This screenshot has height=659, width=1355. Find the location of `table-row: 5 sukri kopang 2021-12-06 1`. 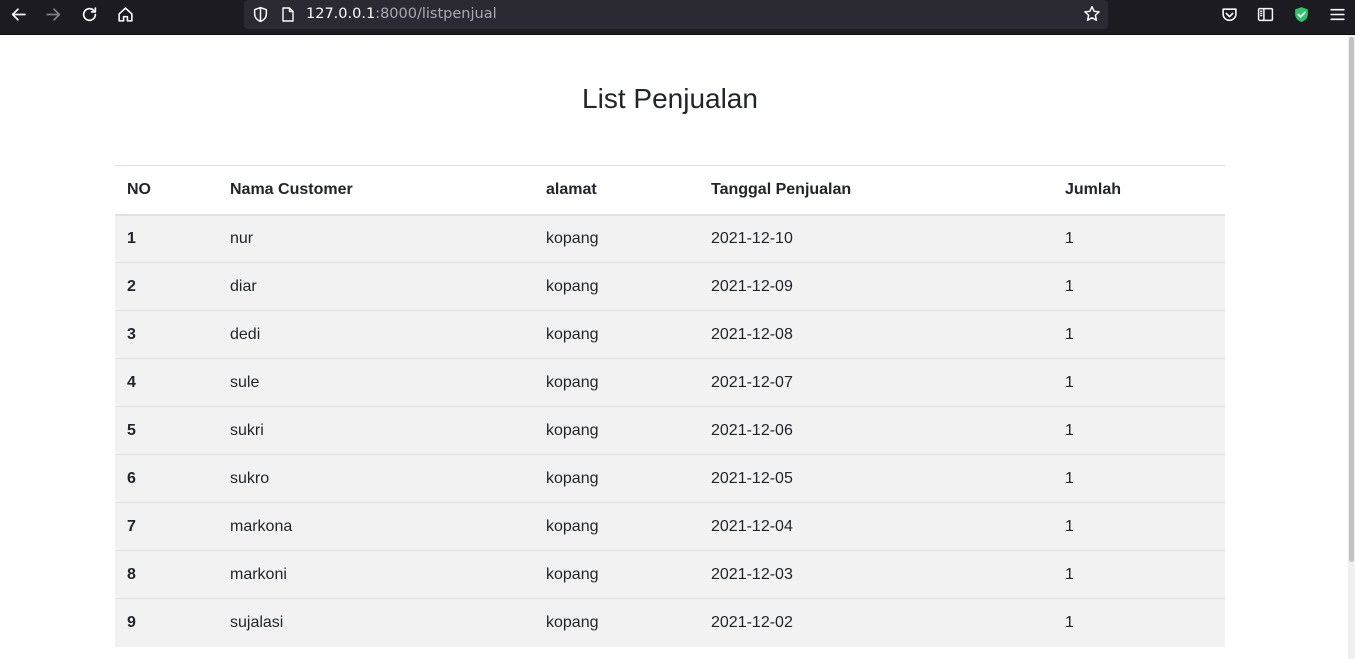

table-row: 5 sukri kopang 2021-12-06 1 is located at coordinates (670, 430).